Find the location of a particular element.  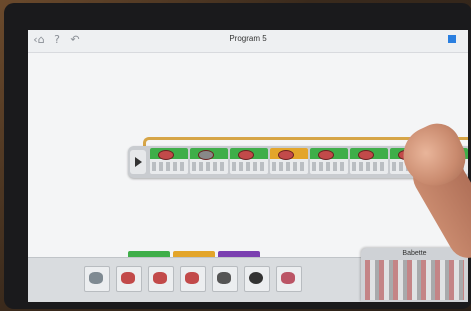

brick-light-icon is located at coordinates (288, 278).